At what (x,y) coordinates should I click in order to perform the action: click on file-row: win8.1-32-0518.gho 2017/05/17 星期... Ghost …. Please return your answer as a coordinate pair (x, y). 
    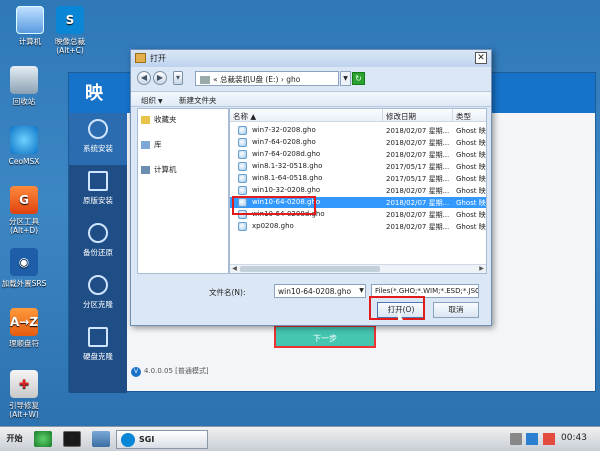
    Looking at the image, I should click on (358, 166).